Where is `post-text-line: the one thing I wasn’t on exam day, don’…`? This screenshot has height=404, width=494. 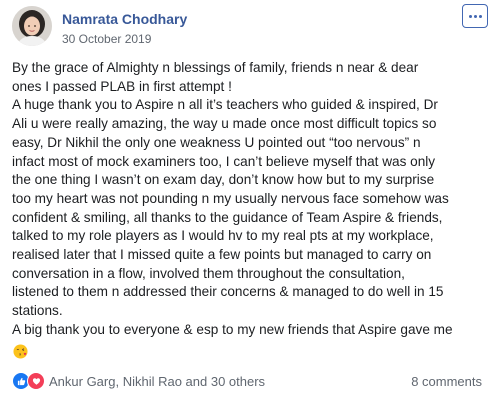
post-text-line: the one thing I wasn’t on exam day, don’… is located at coordinates (223, 180).